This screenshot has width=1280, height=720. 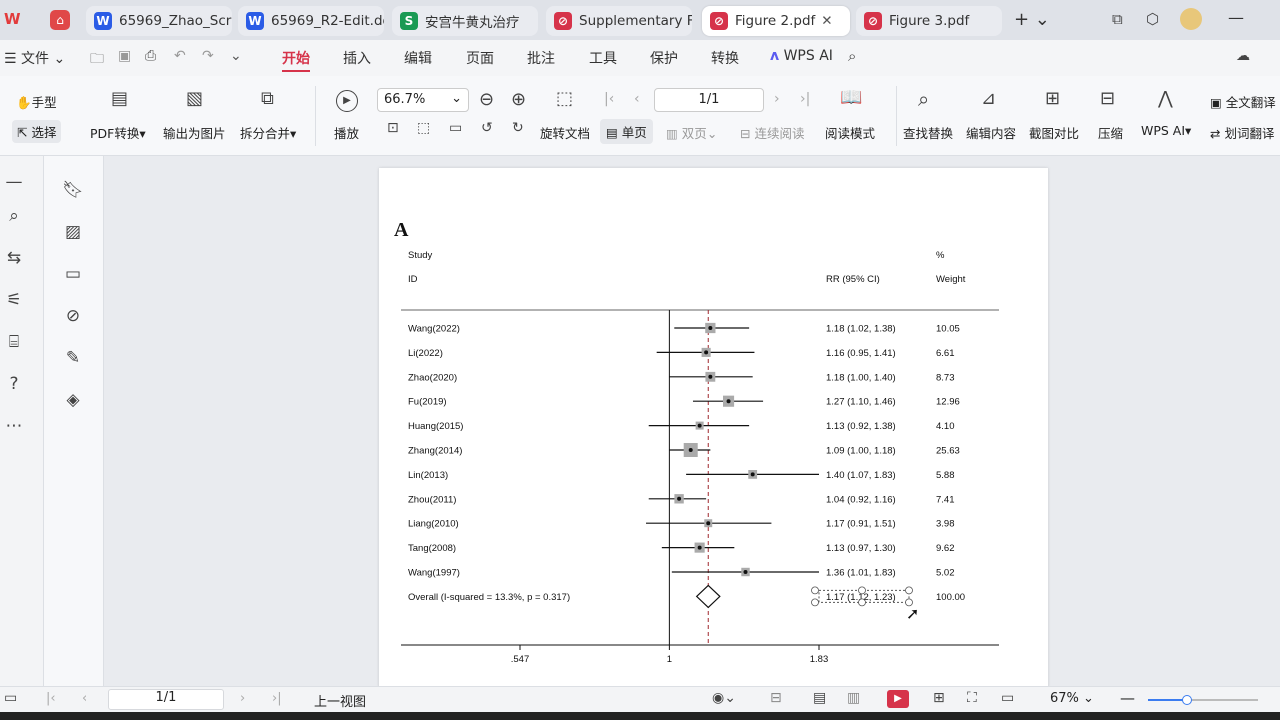 What do you see at coordinates (480, 58) in the screenshot?
I see `menu-page: 页面` at bounding box center [480, 58].